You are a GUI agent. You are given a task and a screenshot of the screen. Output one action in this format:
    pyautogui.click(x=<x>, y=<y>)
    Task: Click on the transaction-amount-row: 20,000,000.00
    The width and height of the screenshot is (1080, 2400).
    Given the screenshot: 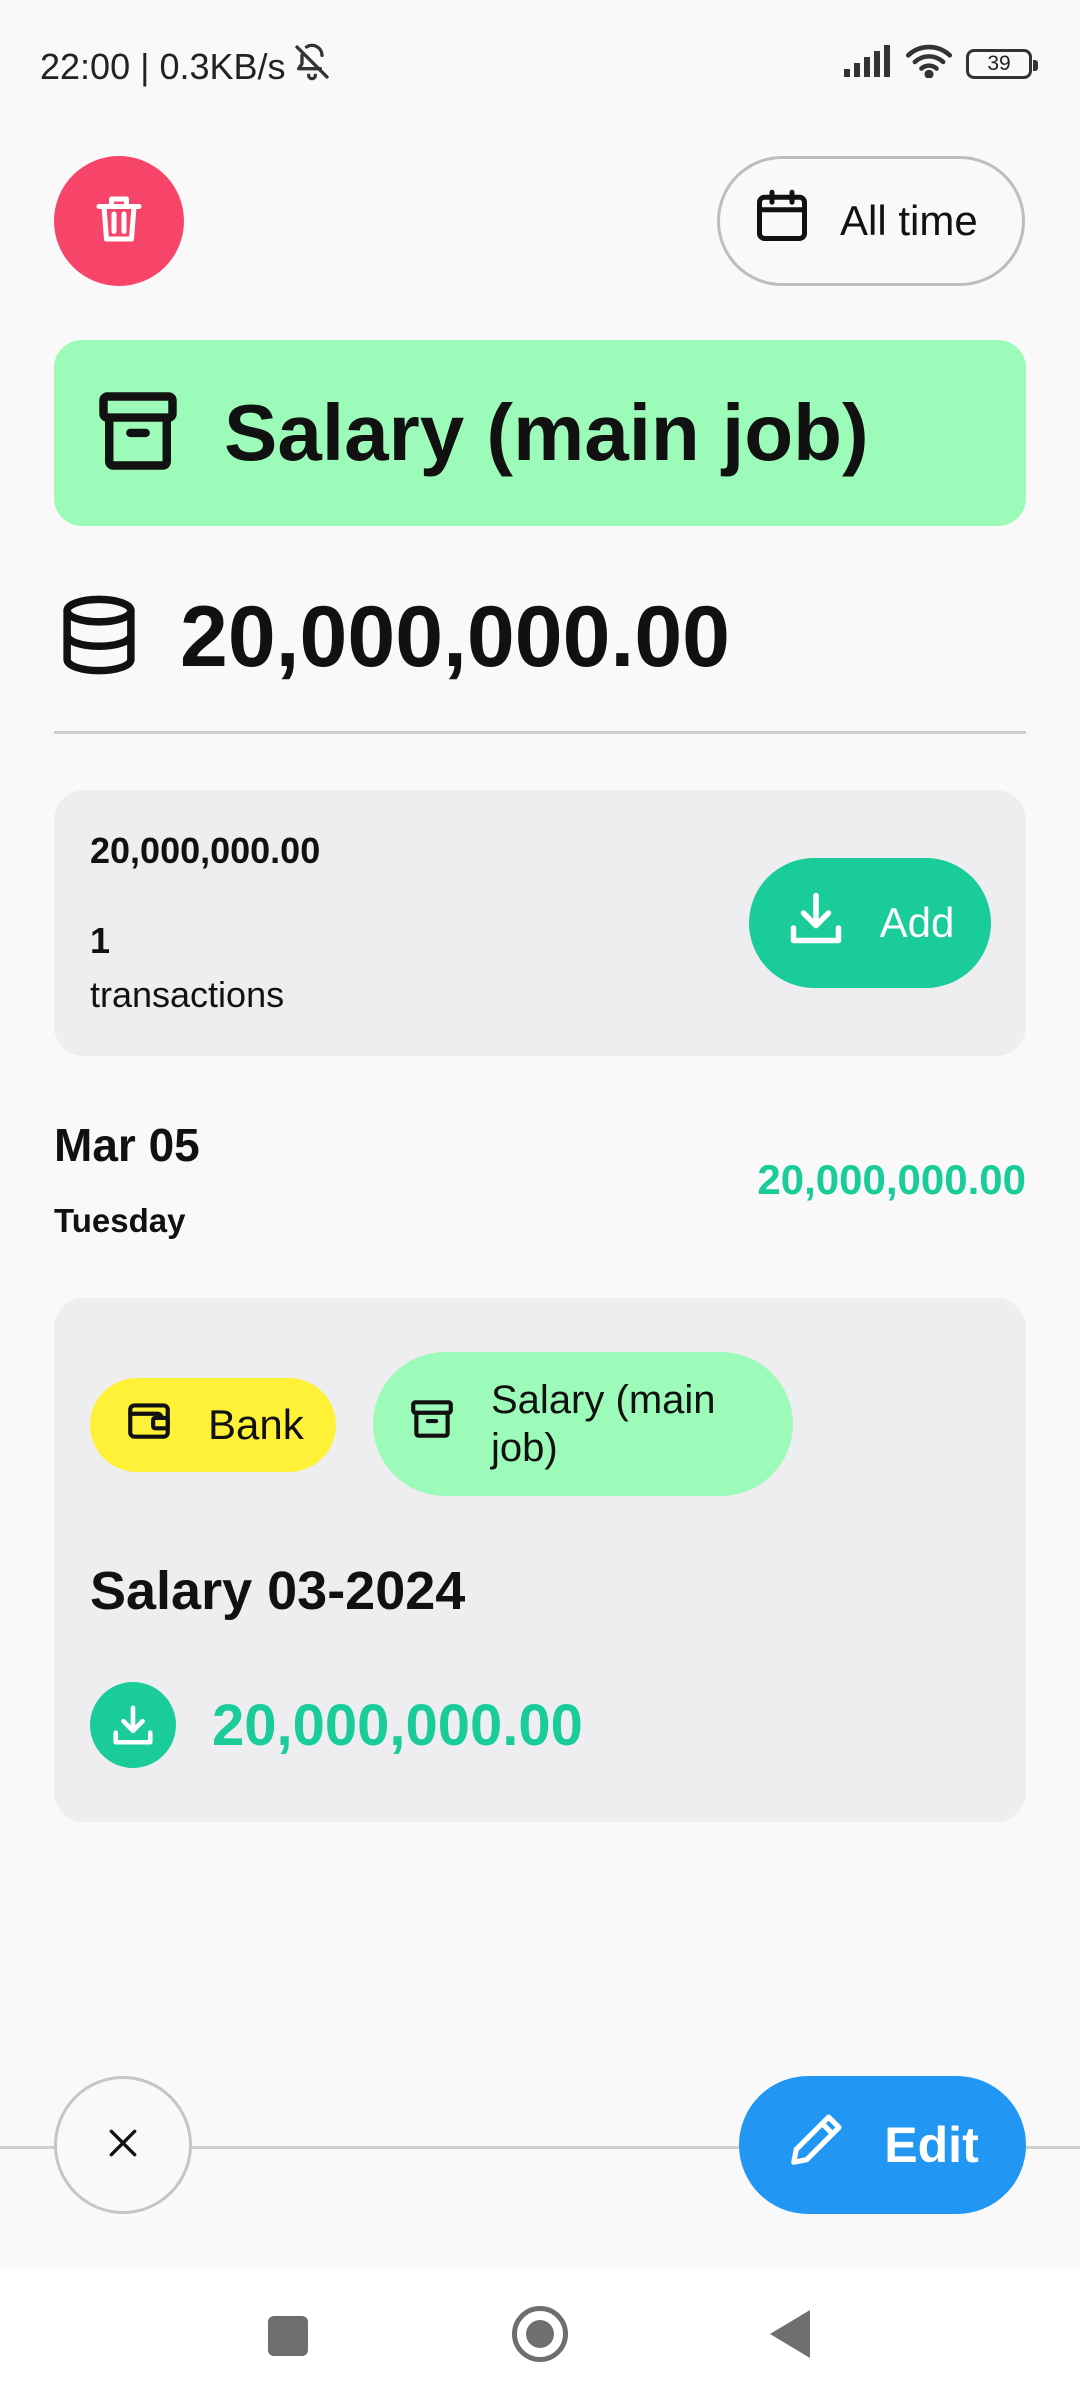 What is the action you would take?
    pyautogui.click(x=336, y=1725)
    